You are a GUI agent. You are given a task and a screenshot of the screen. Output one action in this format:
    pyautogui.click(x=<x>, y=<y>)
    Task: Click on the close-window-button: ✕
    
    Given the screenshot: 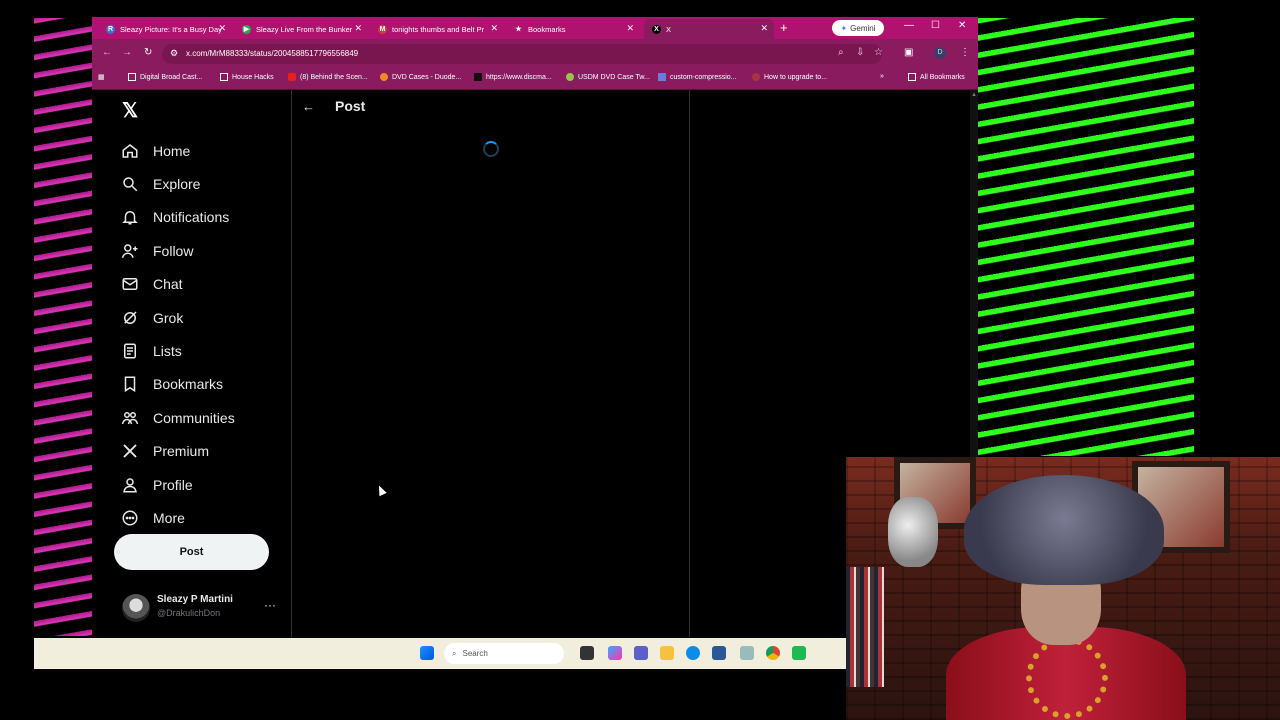 What is the action you would take?
    pyautogui.click(x=962, y=25)
    